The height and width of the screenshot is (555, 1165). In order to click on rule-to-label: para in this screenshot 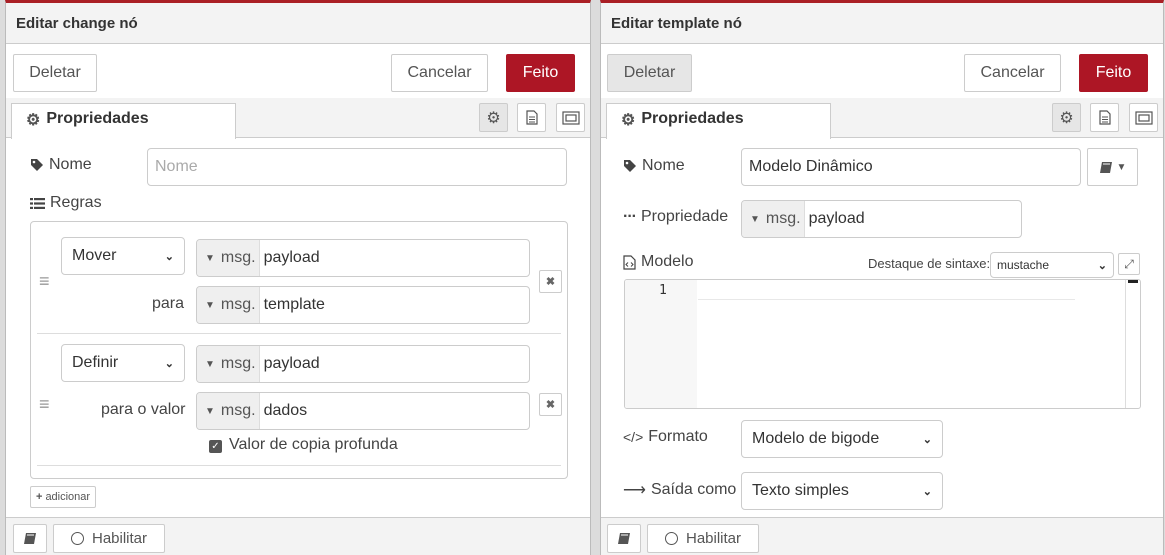, I will do `click(168, 303)`.